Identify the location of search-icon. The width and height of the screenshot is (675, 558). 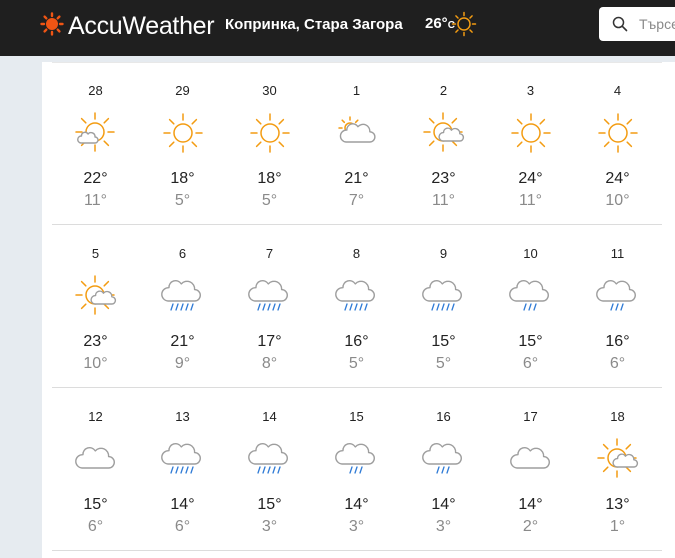
(620, 26).